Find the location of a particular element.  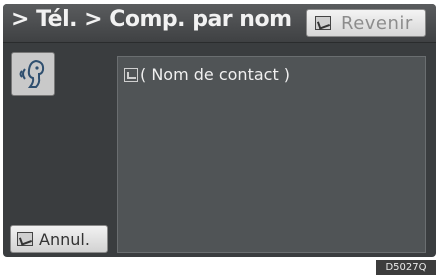

contact-name-placeholder: ( Nom de contact ) is located at coordinates (215, 74).